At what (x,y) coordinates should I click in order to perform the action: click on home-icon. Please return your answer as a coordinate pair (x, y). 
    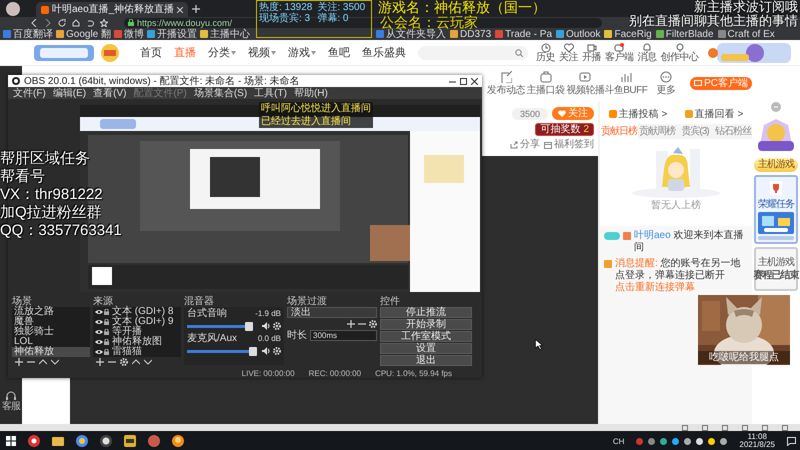
    Looking at the image, I should click on (76, 22).